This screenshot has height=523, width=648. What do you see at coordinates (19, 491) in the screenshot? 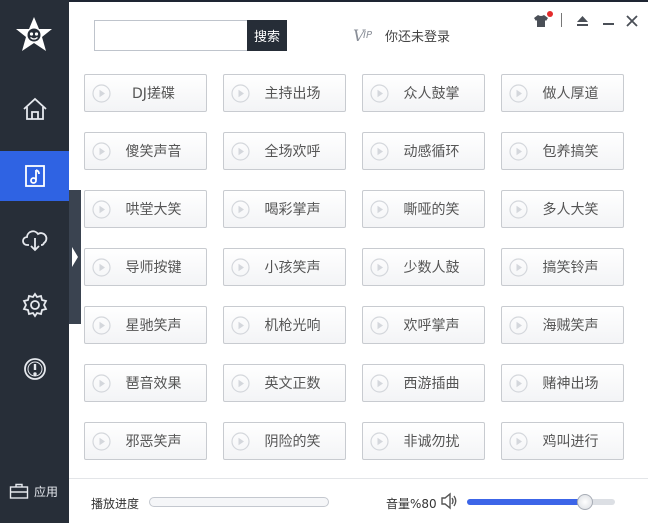
I see `briefcase-icon` at bounding box center [19, 491].